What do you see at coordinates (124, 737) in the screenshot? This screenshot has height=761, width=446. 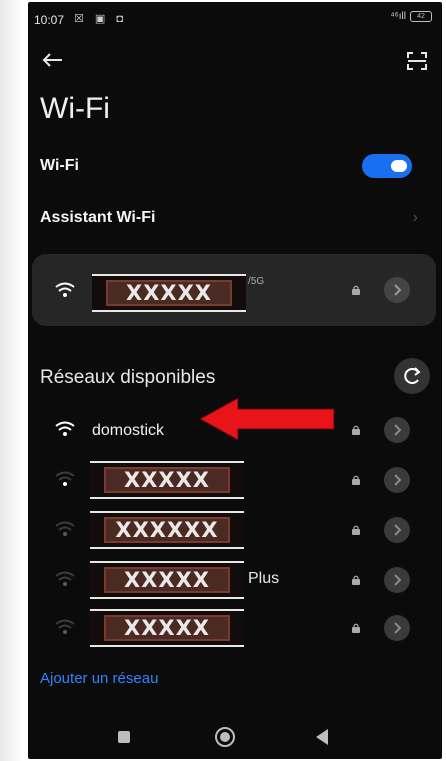 I see `recents-button` at bounding box center [124, 737].